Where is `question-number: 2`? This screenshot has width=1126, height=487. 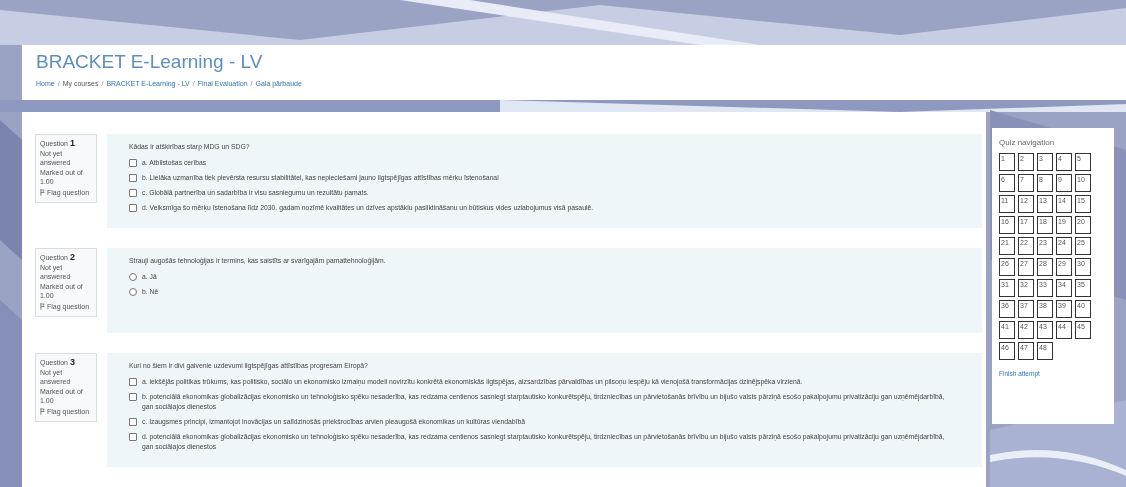
question-number: 2 is located at coordinates (73, 257).